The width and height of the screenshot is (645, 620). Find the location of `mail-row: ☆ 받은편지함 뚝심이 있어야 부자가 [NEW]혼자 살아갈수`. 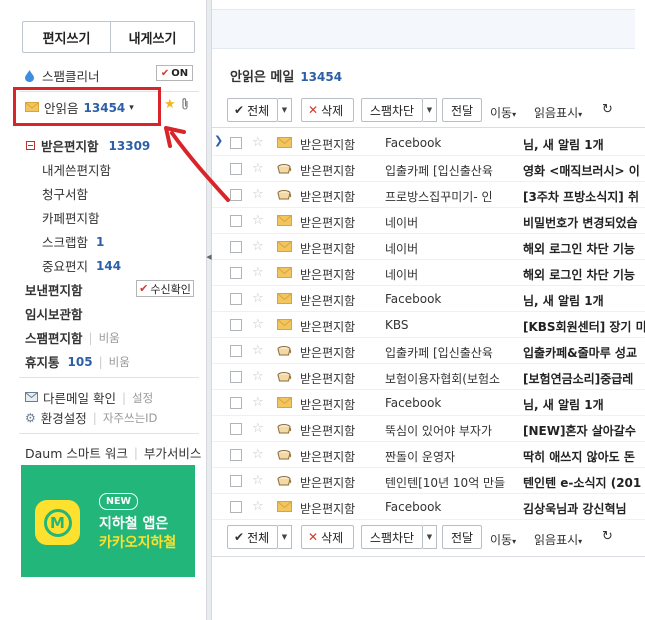

mail-row: ☆ 받은편지함 뚝심이 있어야 부자가 [NEW]혼자 살아갈수 is located at coordinates (428, 429).